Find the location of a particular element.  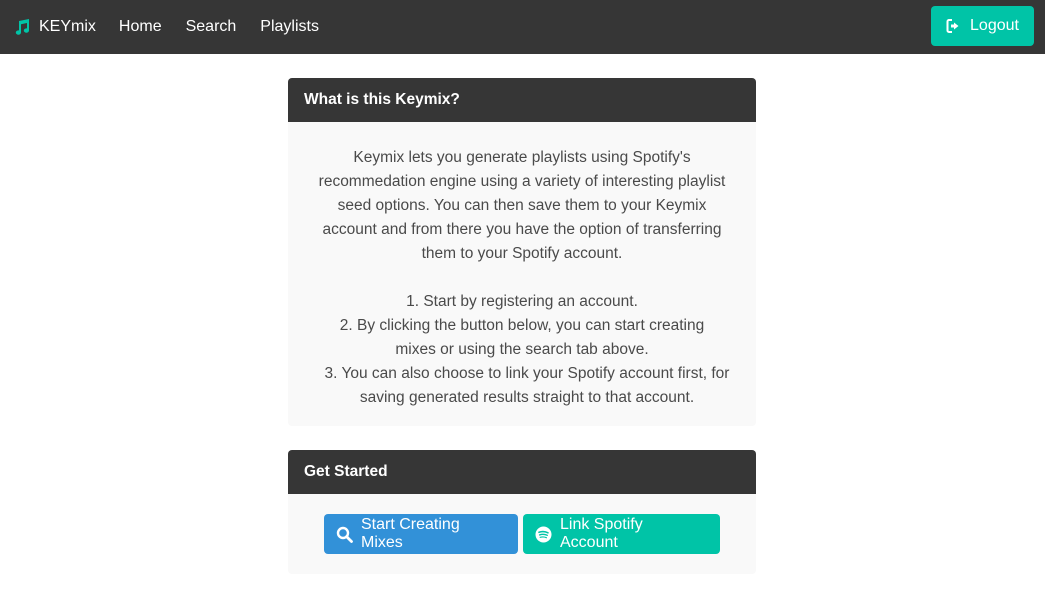

logout-label: Logout is located at coordinates (994, 25).